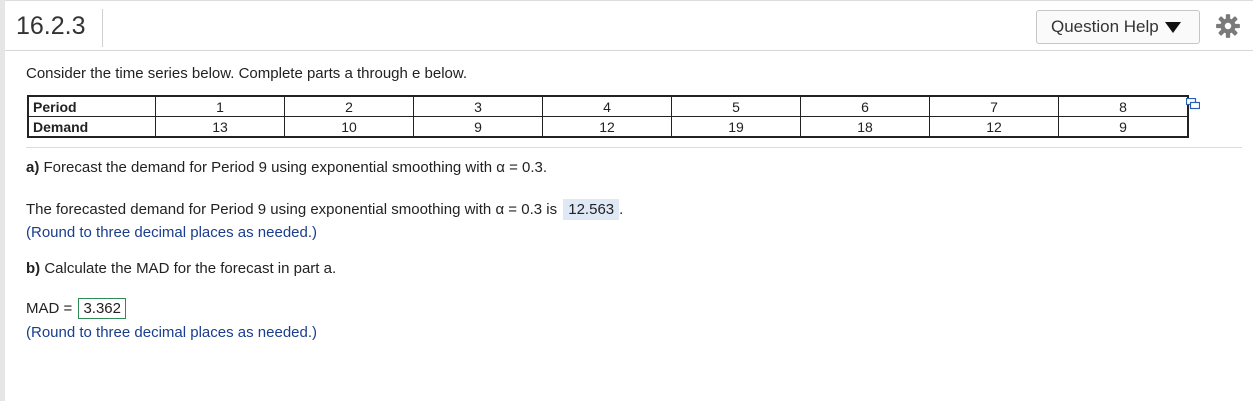 This screenshot has height=401, width=1253. What do you see at coordinates (629, 25) in the screenshot?
I see `question-header: 16.2.3 Question Help` at bounding box center [629, 25].